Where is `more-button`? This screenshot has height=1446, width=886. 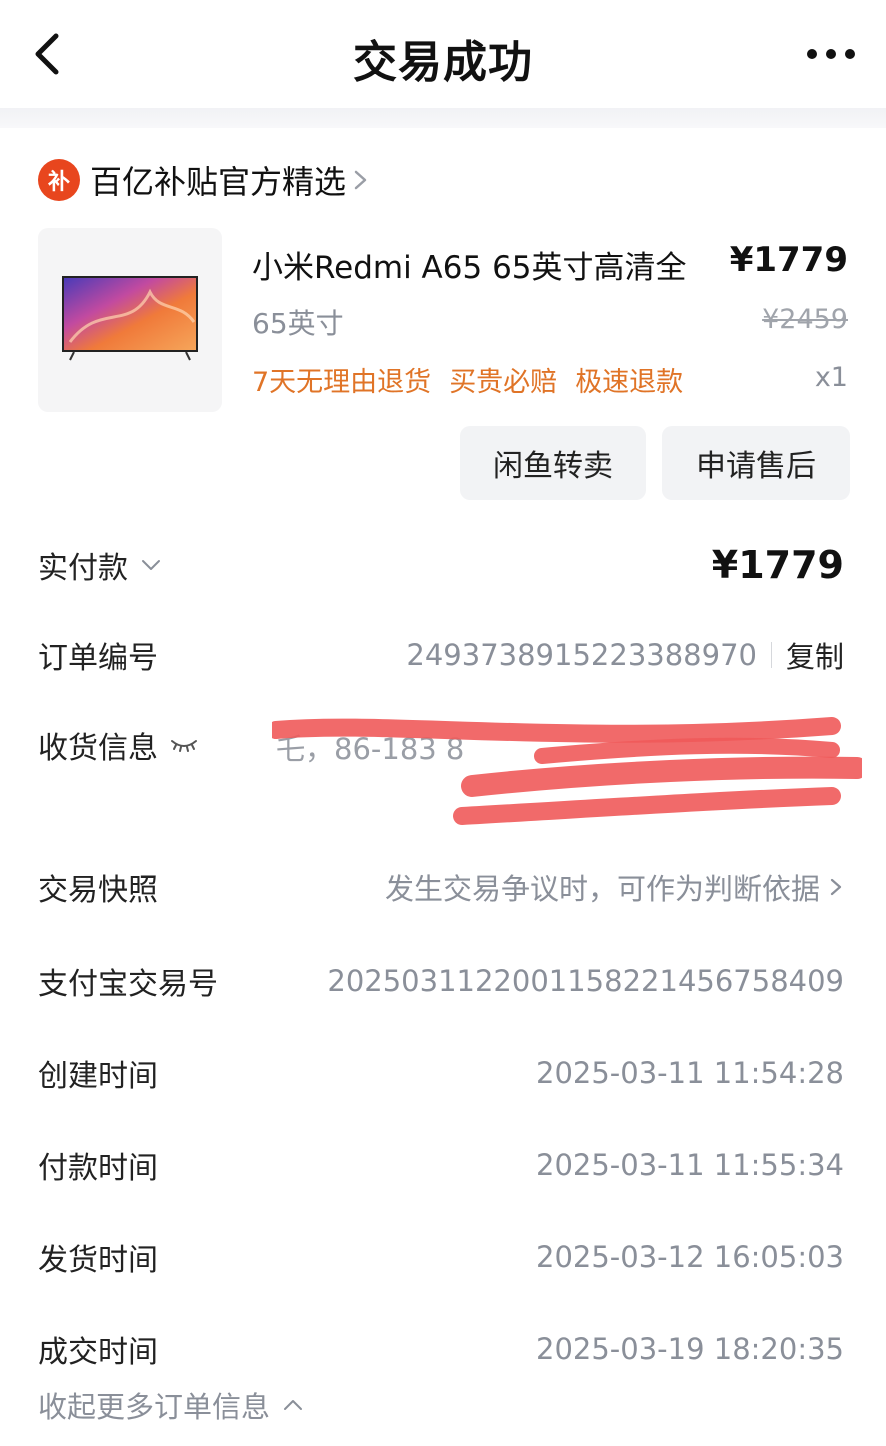 more-button is located at coordinates (831, 54).